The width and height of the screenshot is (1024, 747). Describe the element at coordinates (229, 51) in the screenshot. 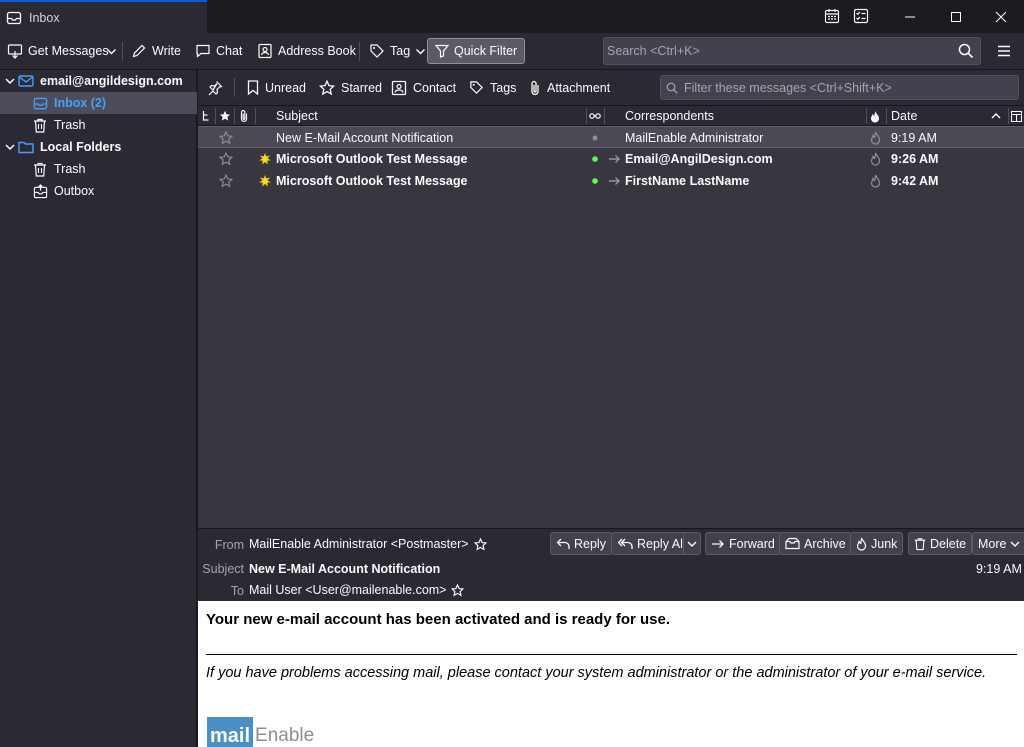

I see `chat-label: Chat` at that location.